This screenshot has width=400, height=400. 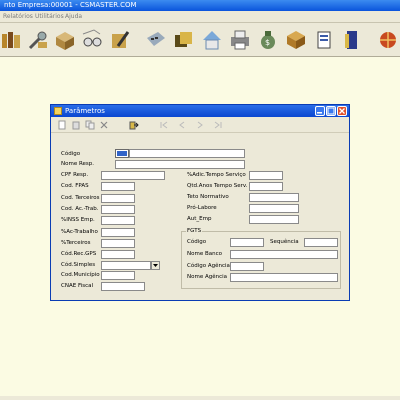 I want to click on main-toolbar: $, so click(x=200, y=40).